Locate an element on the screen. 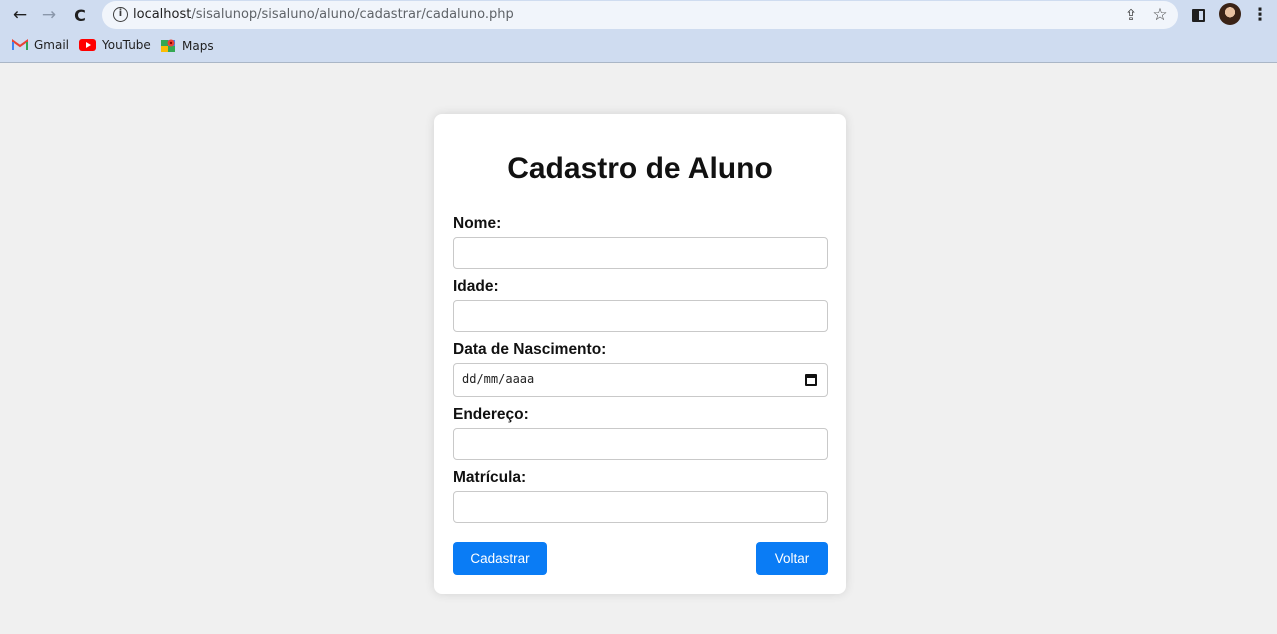 The image size is (1277, 634). idade-label: Idade: is located at coordinates (476, 286).